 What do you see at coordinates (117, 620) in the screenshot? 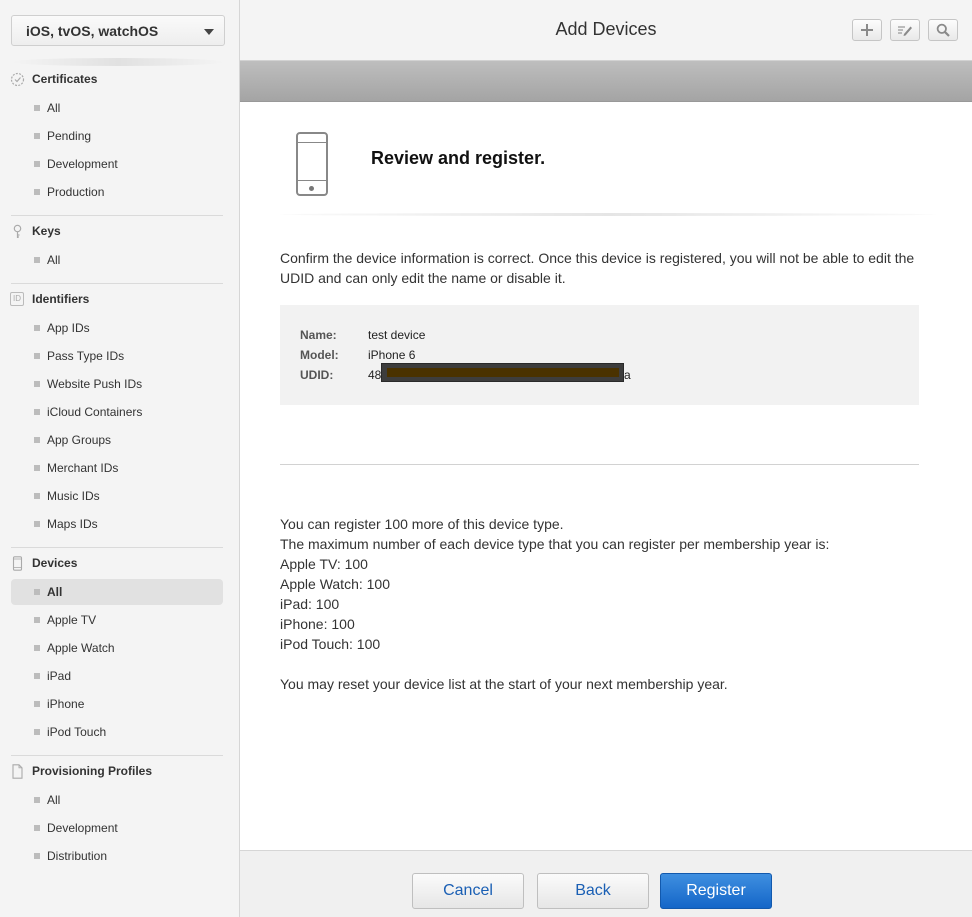
I see `sidebar-item-apple-tv: Apple TV` at bounding box center [117, 620].